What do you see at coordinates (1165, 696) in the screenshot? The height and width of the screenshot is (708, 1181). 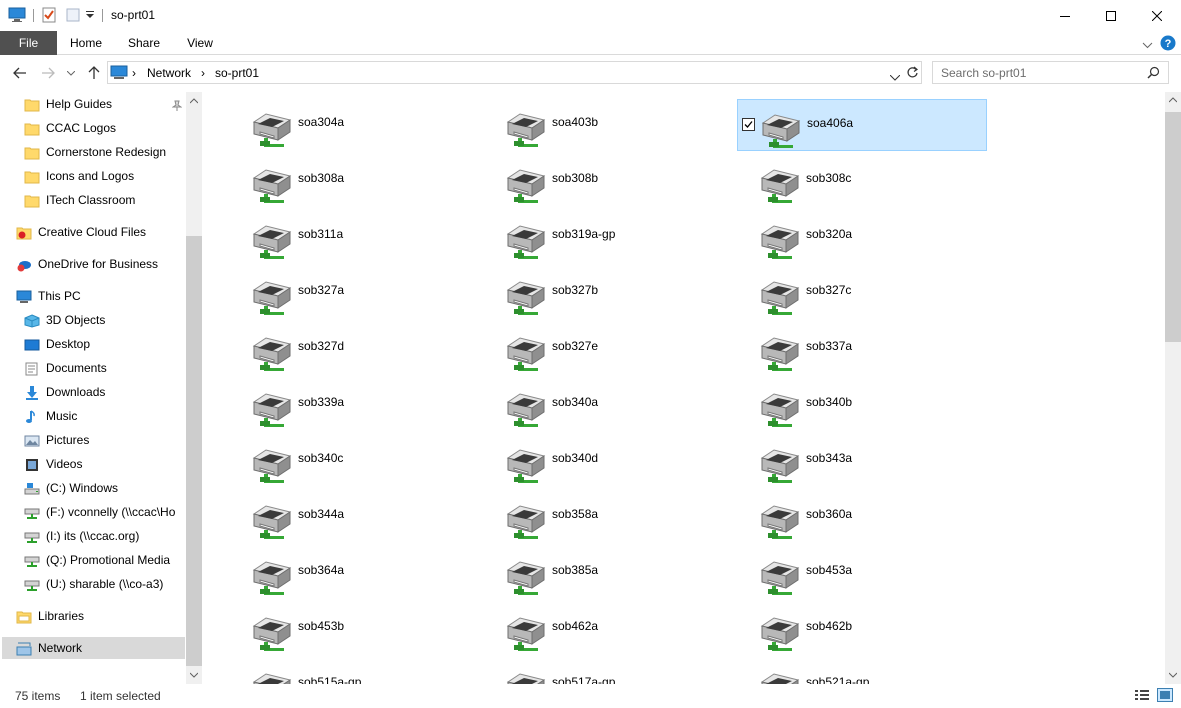 I see `large-icons-view-icon` at bounding box center [1165, 696].